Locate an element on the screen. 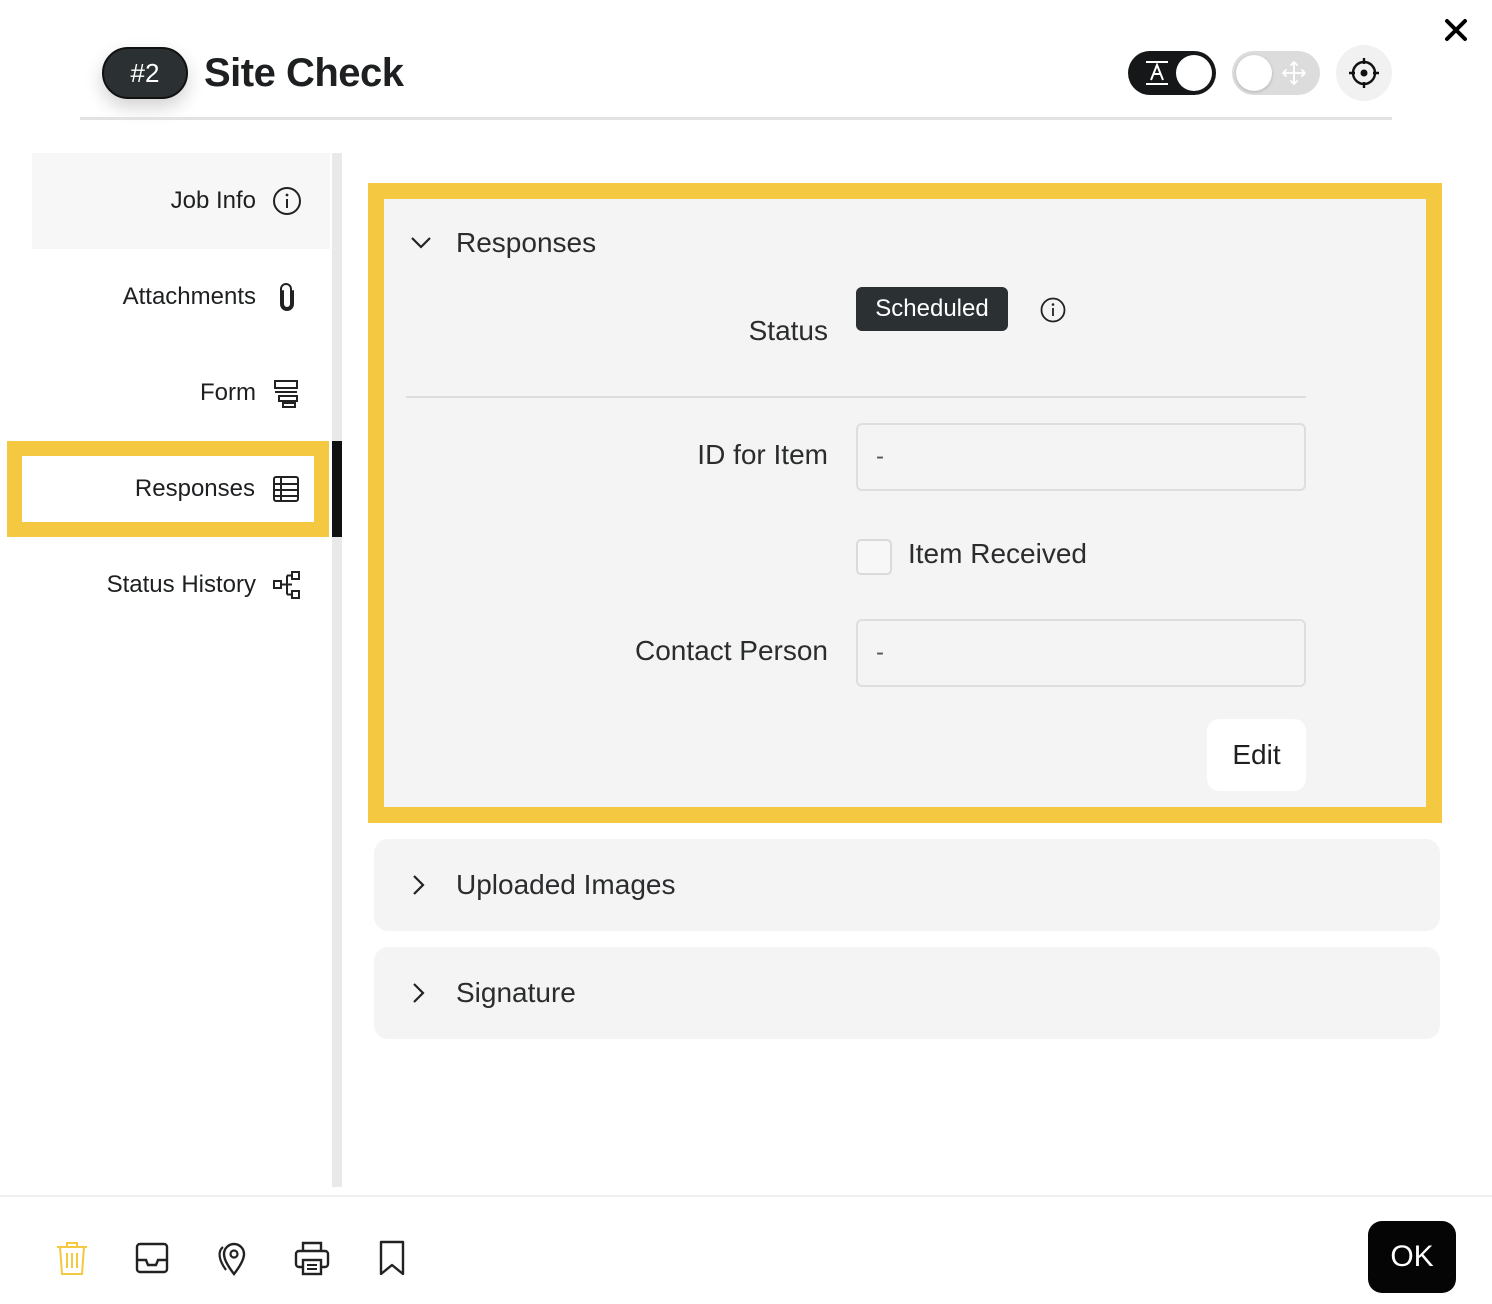 The image size is (1492, 1304). bookmark-button is located at coordinates (392, 1258).